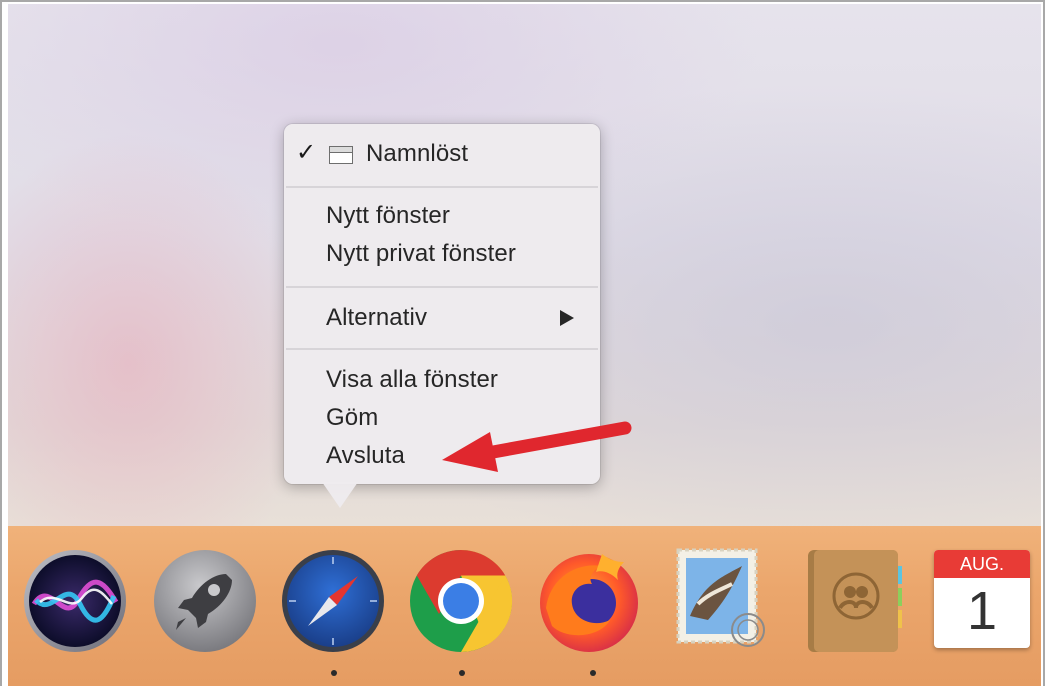  What do you see at coordinates (593, 673) in the screenshot?
I see `running-indicator-firefox` at bounding box center [593, 673].